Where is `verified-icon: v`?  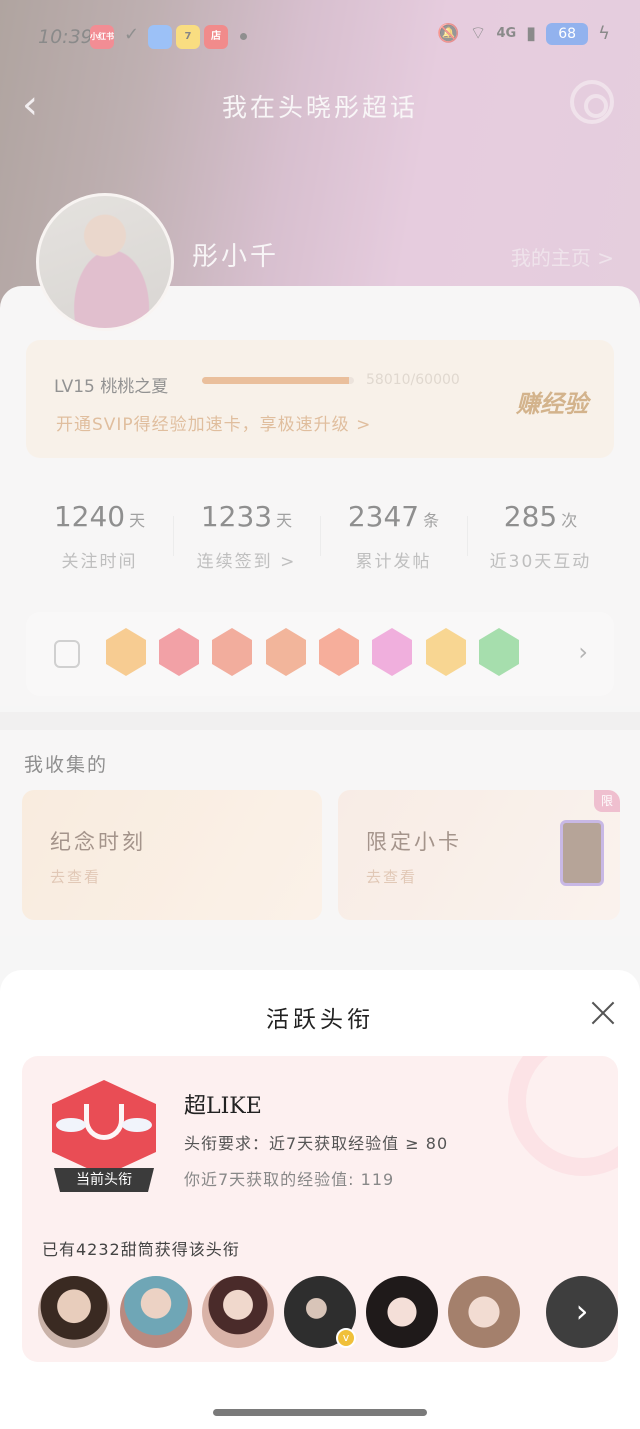
verified-icon: v is located at coordinates (346, 1338).